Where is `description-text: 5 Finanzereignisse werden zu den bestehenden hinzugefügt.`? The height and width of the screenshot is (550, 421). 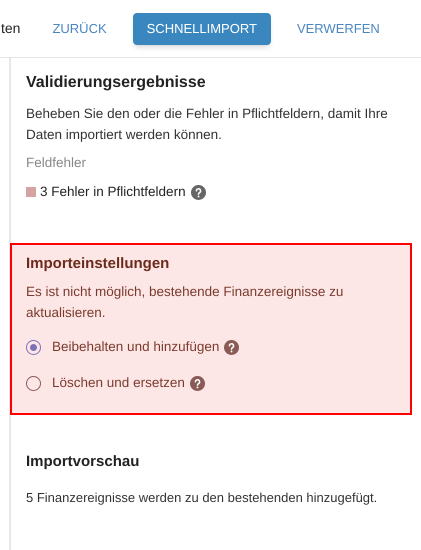 description-text: 5 Finanzereignisse werden zu den bestehenden hinzugefügt. is located at coordinates (202, 497).